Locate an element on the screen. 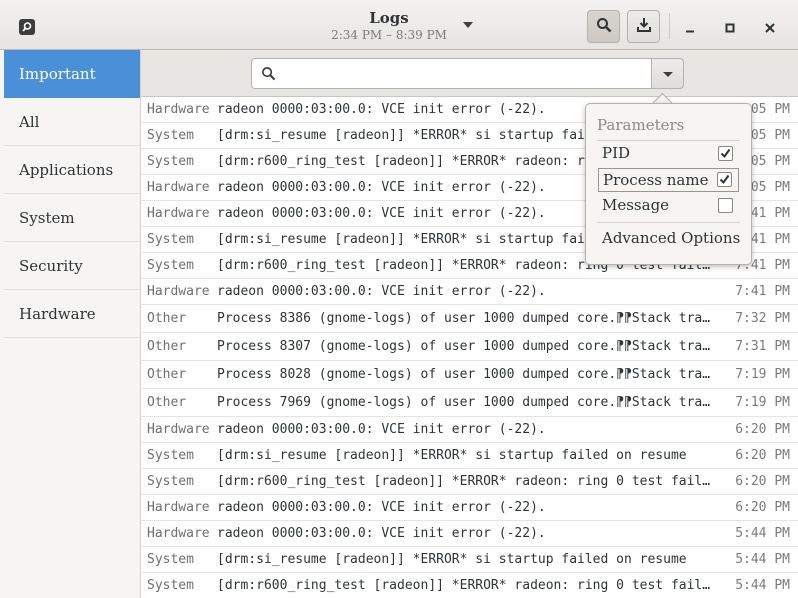 This screenshot has width=798, height=598. maximize-icon is located at coordinates (730, 27).